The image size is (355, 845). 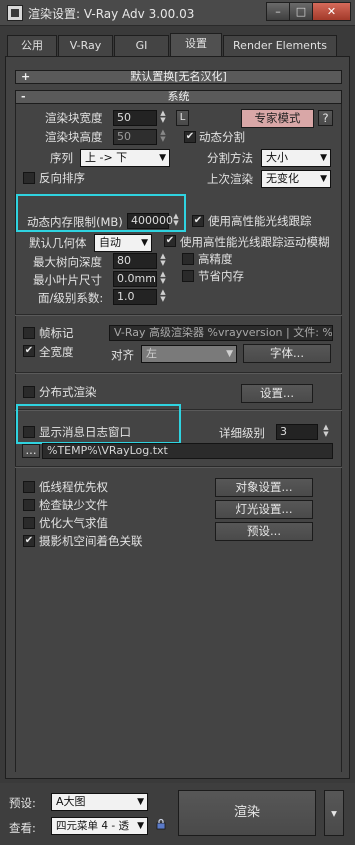 What do you see at coordinates (221, 333) in the screenshot?
I see `frame-stamp-text-field: V-Ray 高级渲染器 %vrayversion | 文件: %f` at bounding box center [221, 333].